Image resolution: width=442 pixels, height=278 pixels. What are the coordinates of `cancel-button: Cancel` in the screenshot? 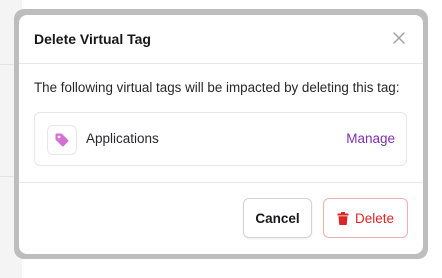 It's located at (277, 218).